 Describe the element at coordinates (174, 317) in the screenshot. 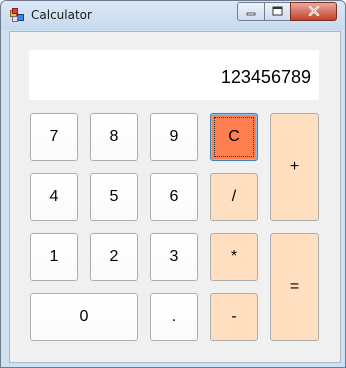

I see `decimal-point-button: .` at that location.